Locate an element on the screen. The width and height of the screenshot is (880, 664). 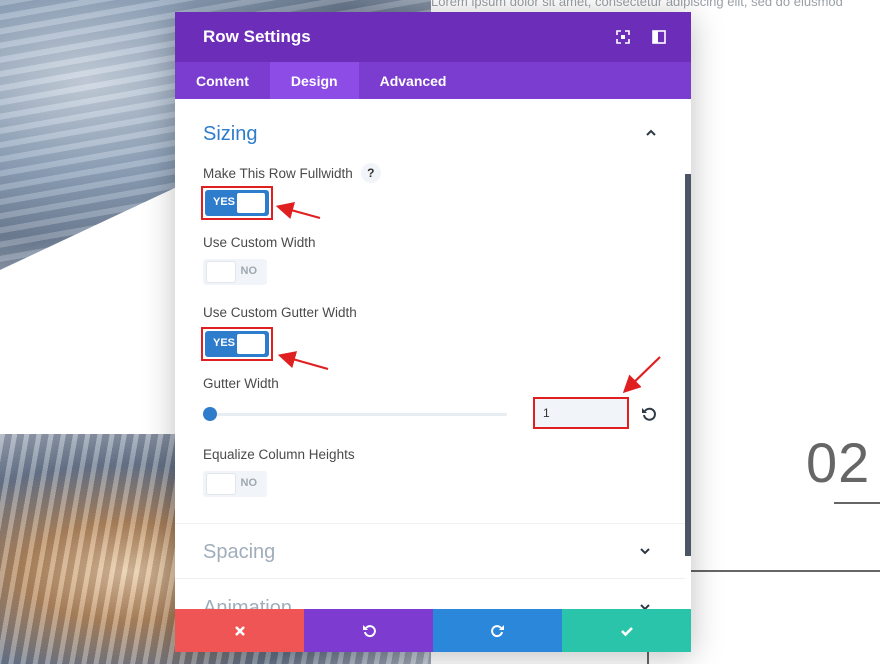
gutter-width-label: Gutter Width is located at coordinates (241, 383).